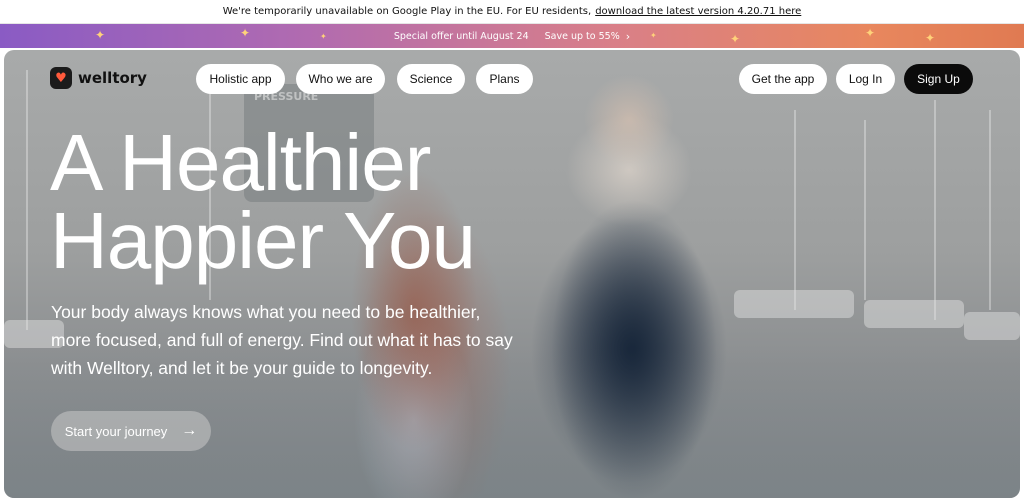 This screenshot has width=1024, height=500. Describe the element at coordinates (938, 79) in the screenshot. I see `signup-button: Sign Up` at that location.